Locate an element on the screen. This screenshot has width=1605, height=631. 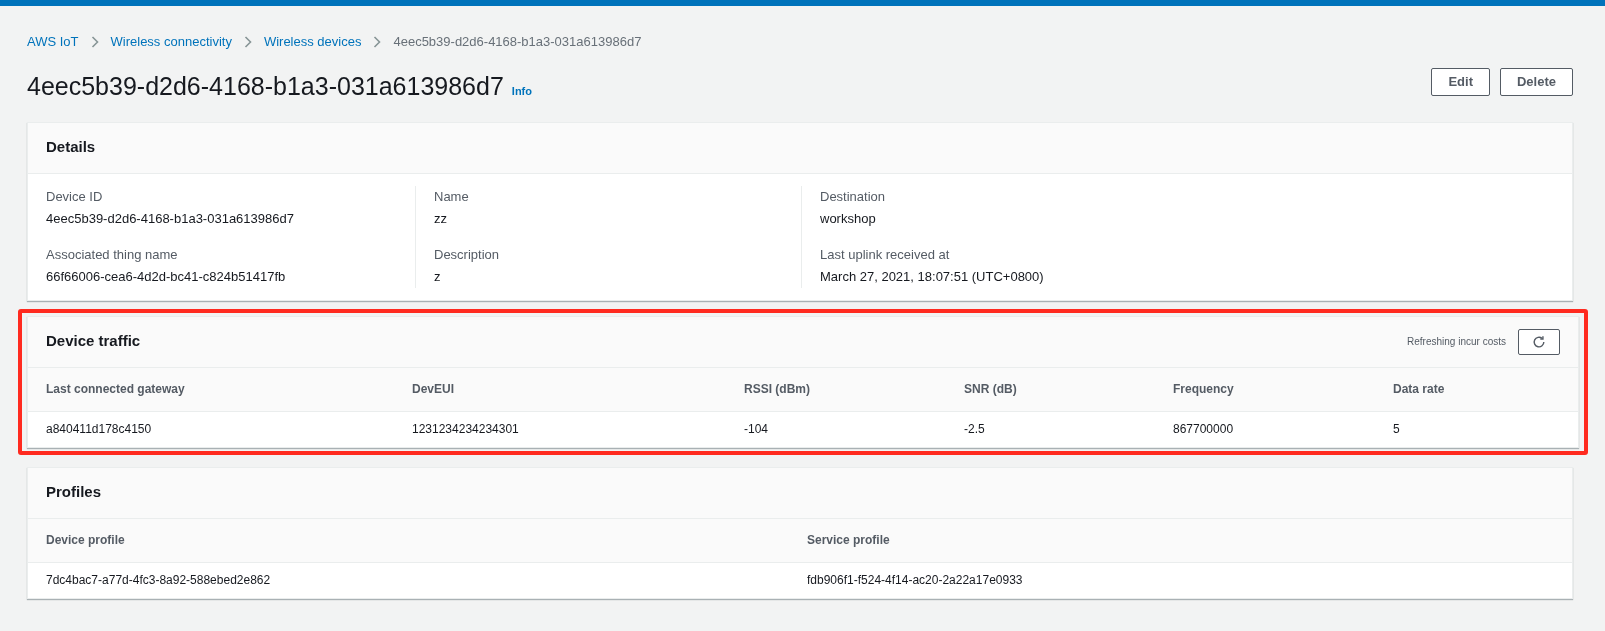
table-cell-text: fdb906f1-f524-4f14-ac20-2a22a17e0933 is located at coordinates (915, 580).